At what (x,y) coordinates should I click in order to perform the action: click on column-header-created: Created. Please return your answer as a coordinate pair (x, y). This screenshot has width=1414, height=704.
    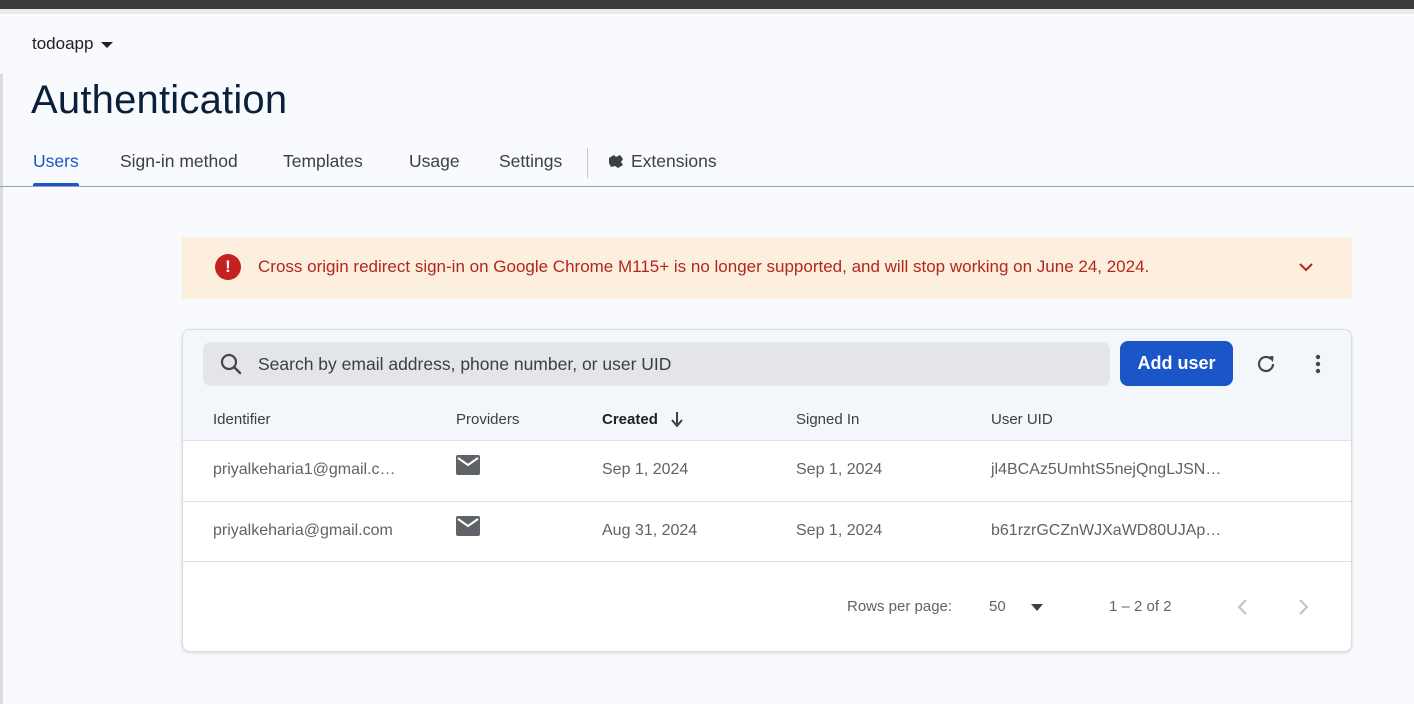
    Looking at the image, I should click on (643, 419).